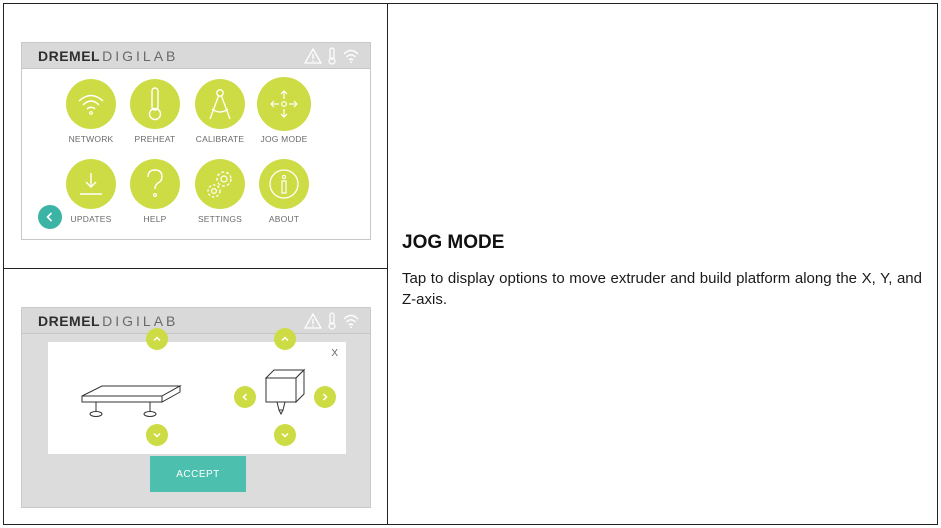 This screenshot has height=528, width=941. What do you see at coordinates (155, 184) in the screenshot?
I see `question-icon` at bounding box center [155, 184].